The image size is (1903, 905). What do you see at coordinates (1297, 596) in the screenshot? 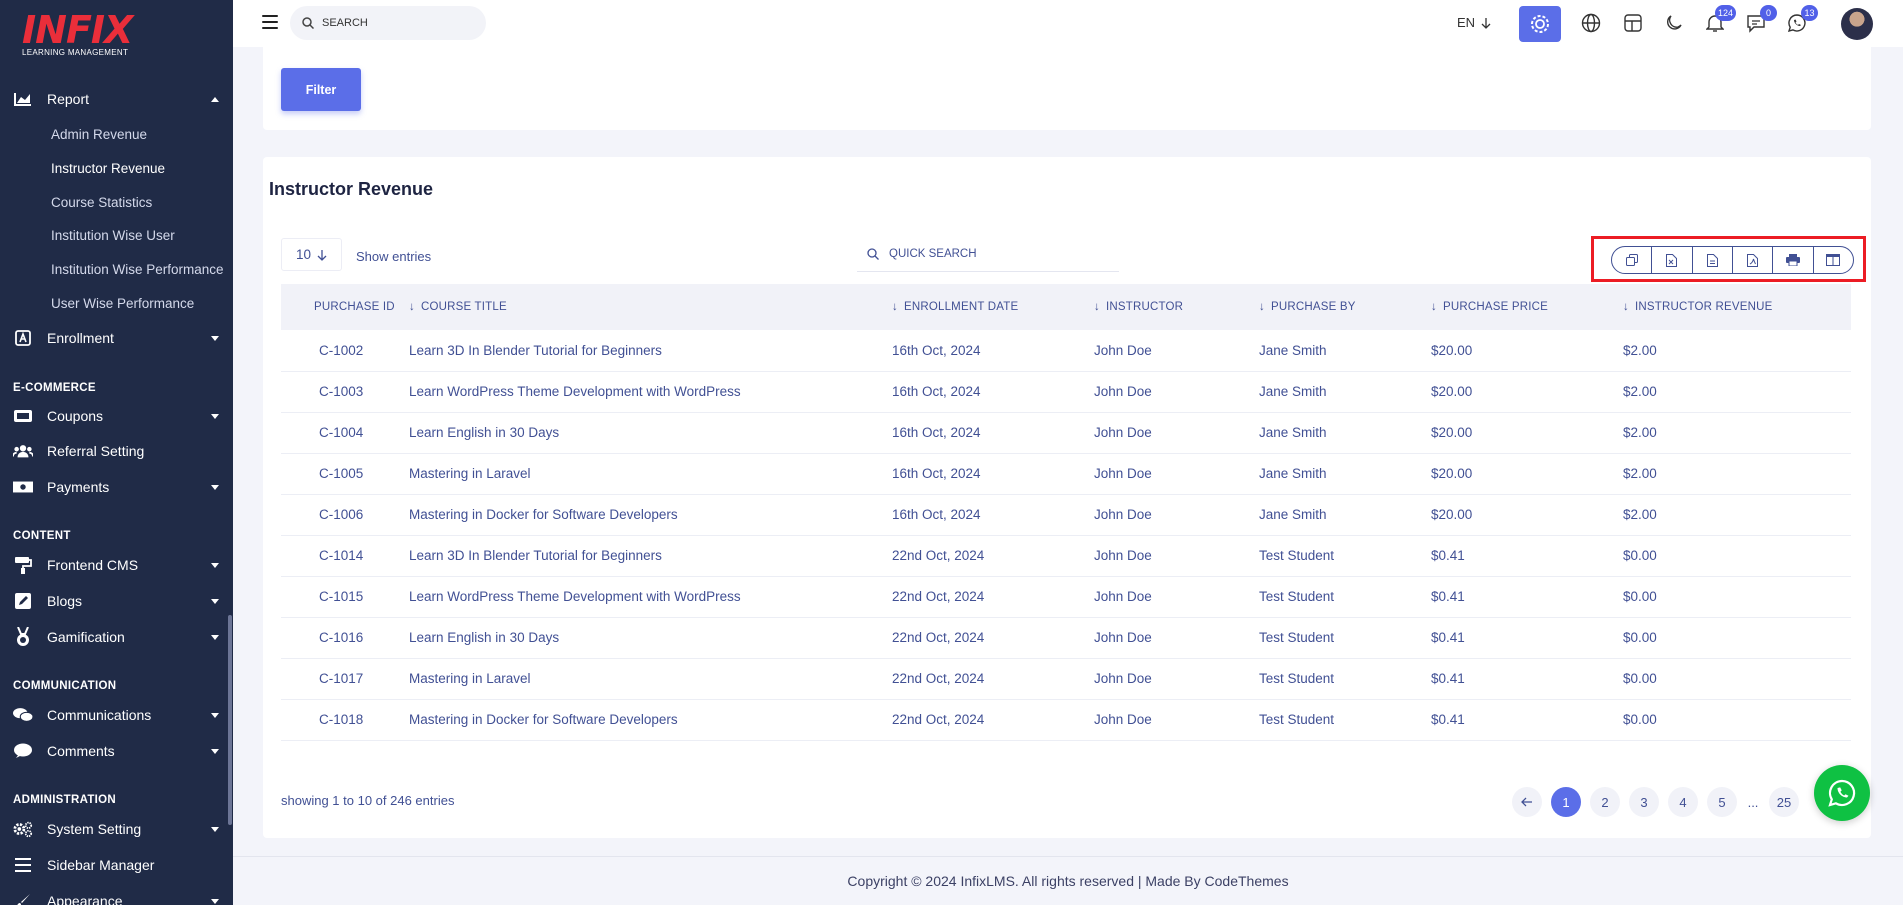
I see `table-cell: Test Student` at bounding box center [1297, 596].